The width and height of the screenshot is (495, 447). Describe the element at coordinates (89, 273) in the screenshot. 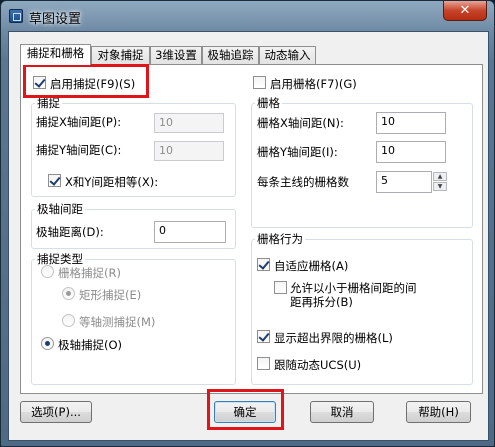

I see `grid-snap-label: 栅格捕捉(R)` at that location.